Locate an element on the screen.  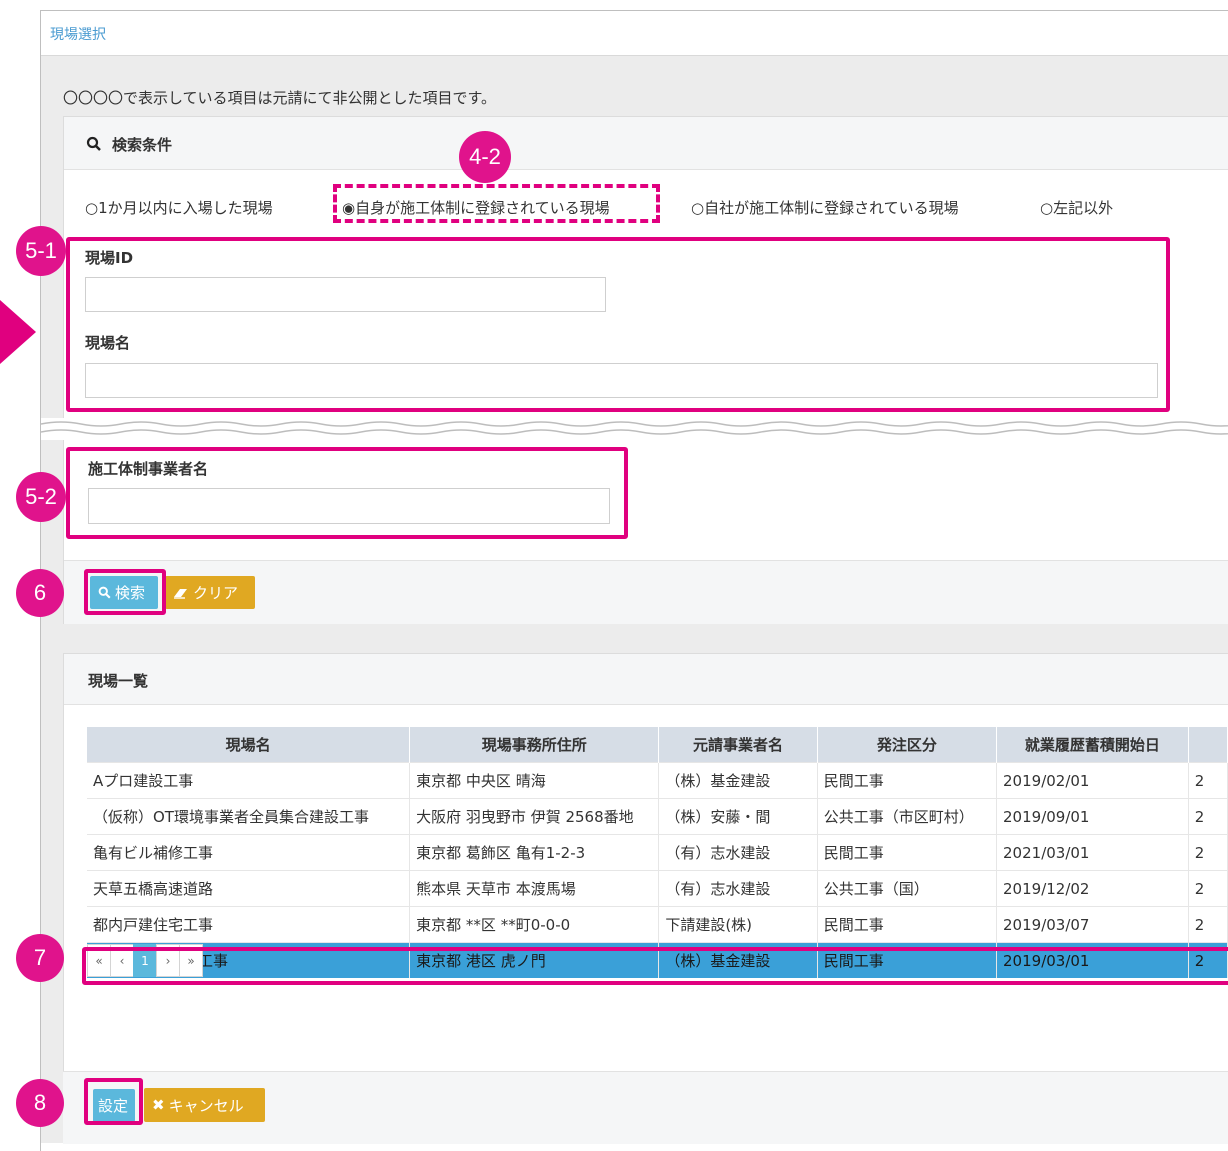
radio-label: 自社が施工体制に登録されている現場 is located at coordinates (831, 208).